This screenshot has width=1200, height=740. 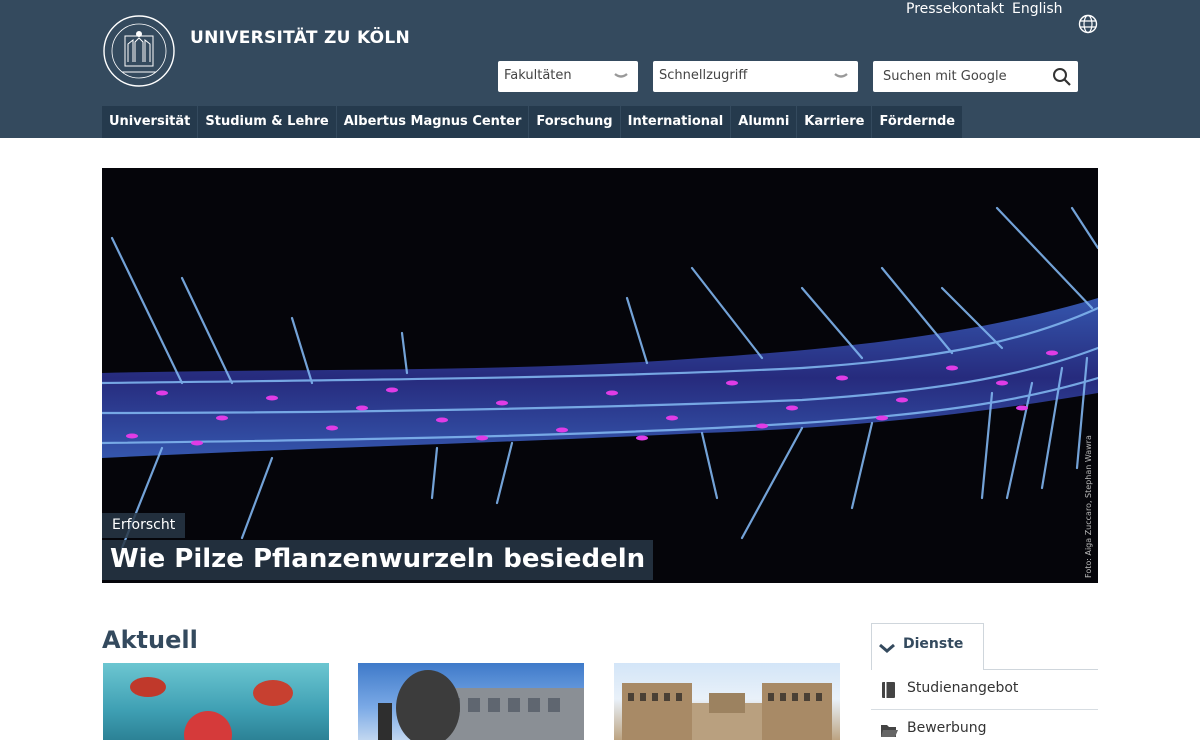 I want to click on cells-image, so click(x=211, y=708).